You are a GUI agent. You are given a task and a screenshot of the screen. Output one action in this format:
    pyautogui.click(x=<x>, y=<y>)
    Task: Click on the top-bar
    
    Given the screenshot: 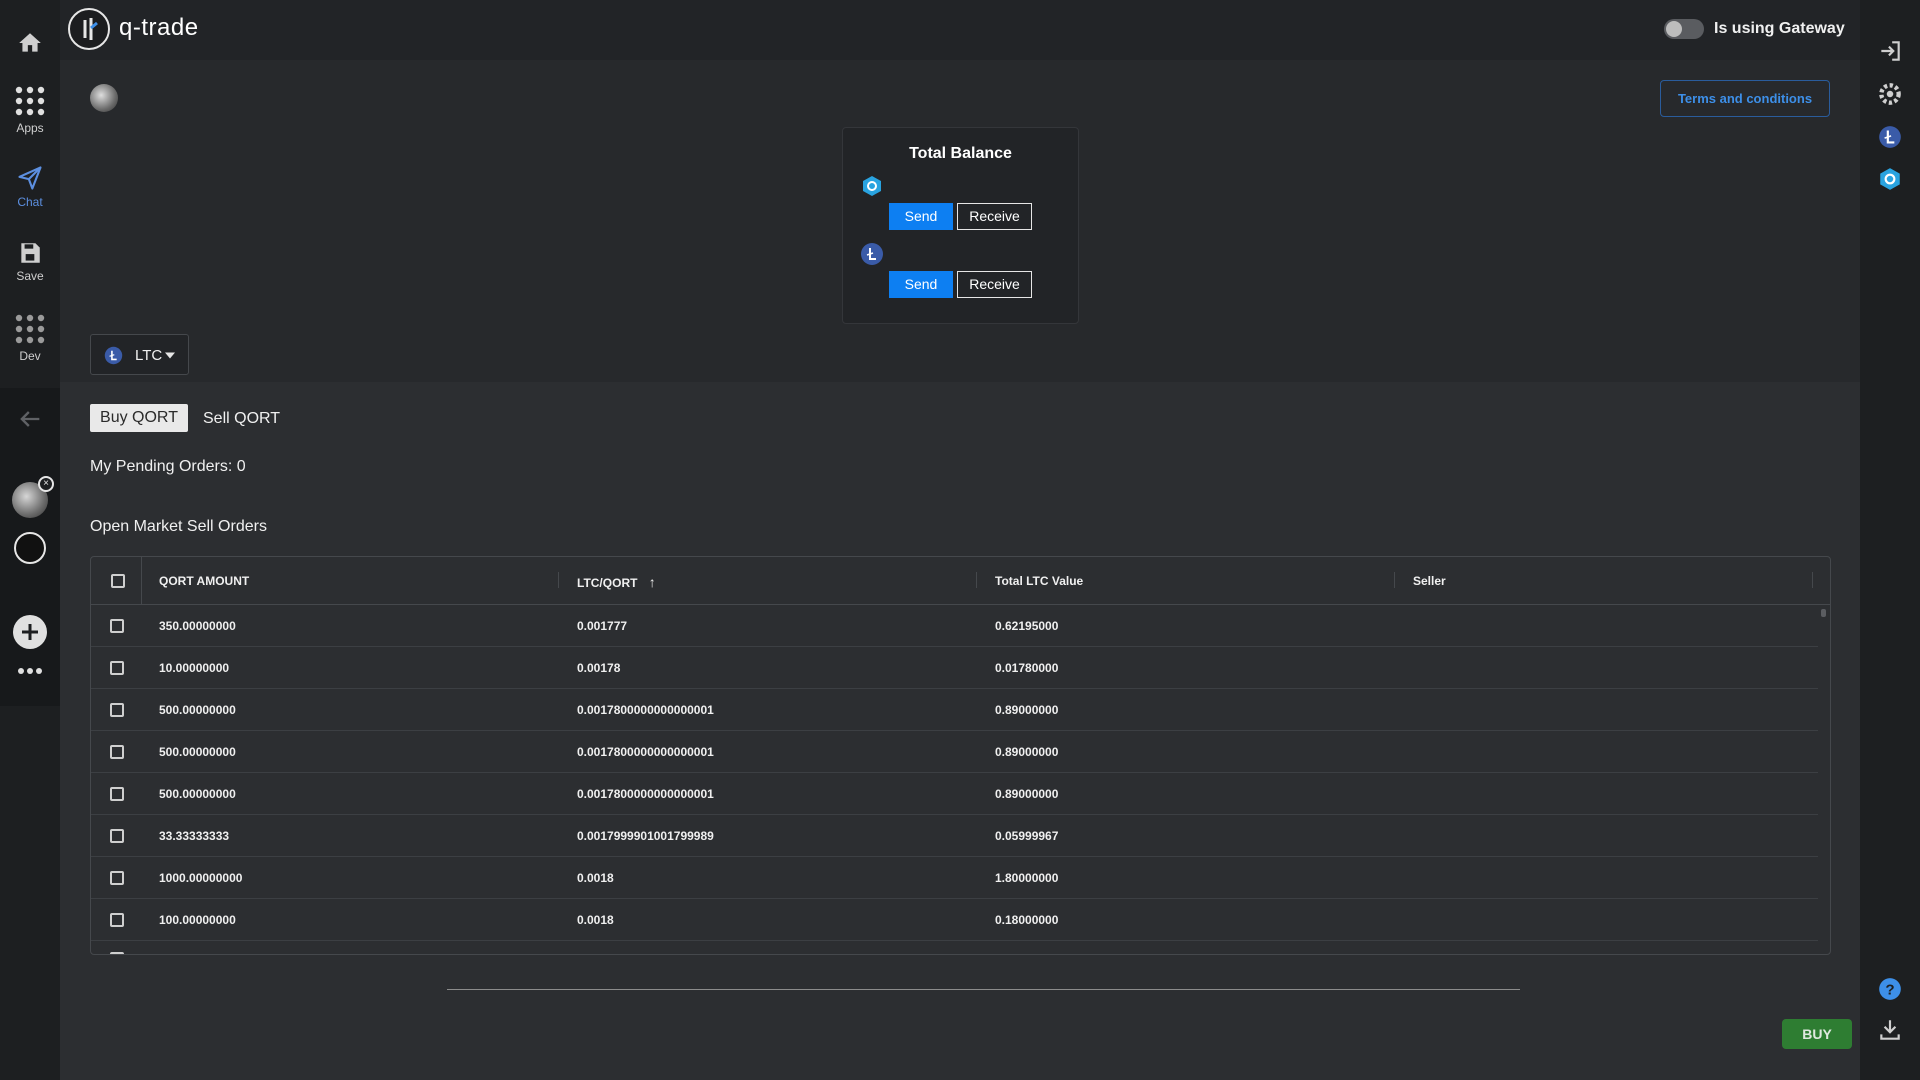 What is the action you would take?
    pyautogui.click(x=960, y=30)
    